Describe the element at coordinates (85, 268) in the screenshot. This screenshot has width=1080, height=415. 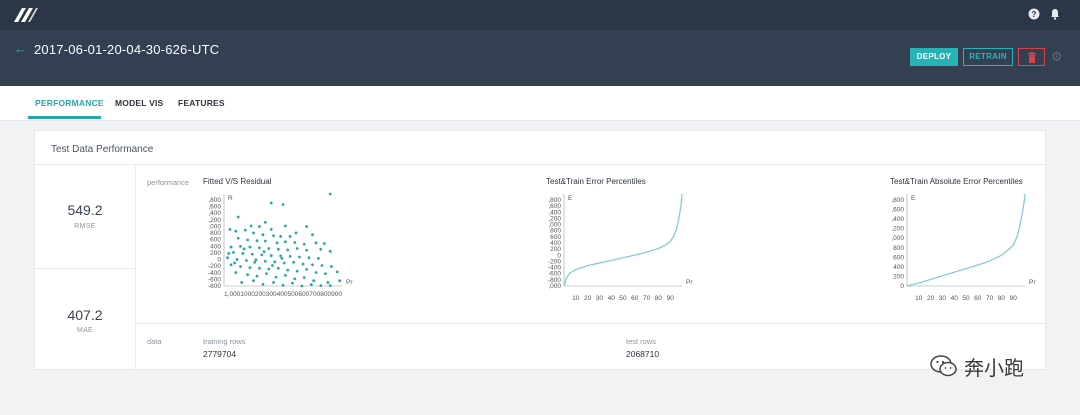
I see `divider` at that location.